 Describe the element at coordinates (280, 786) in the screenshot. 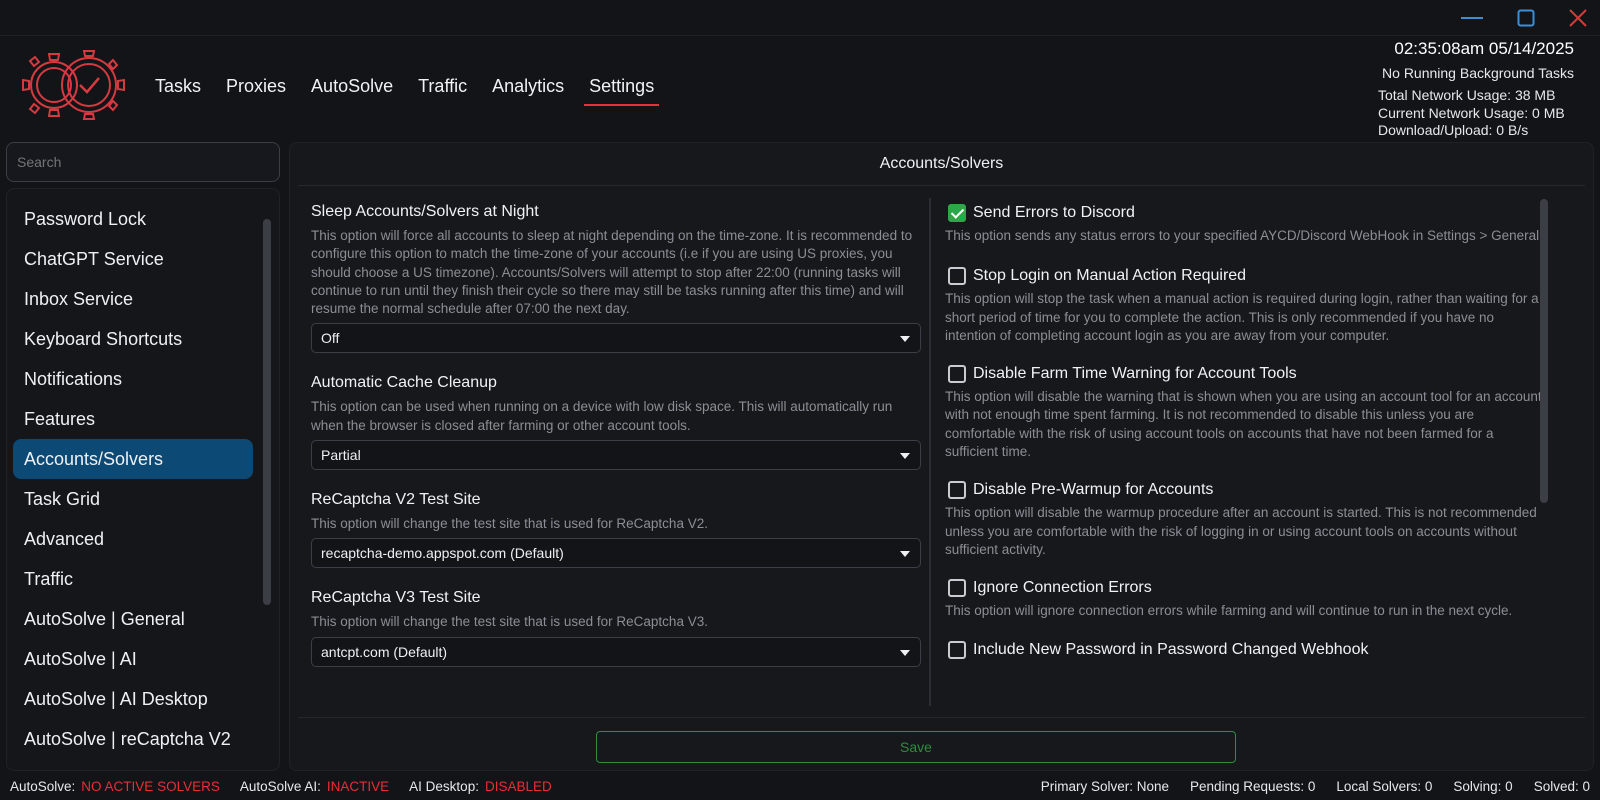

I see `status-label: AutoSolve AI:` at that location.